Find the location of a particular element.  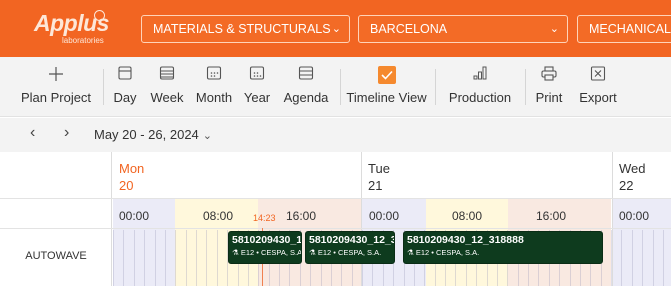

filter-category-value: MATERIALS & STRUCTURALS is located at coordinates (242, 29).